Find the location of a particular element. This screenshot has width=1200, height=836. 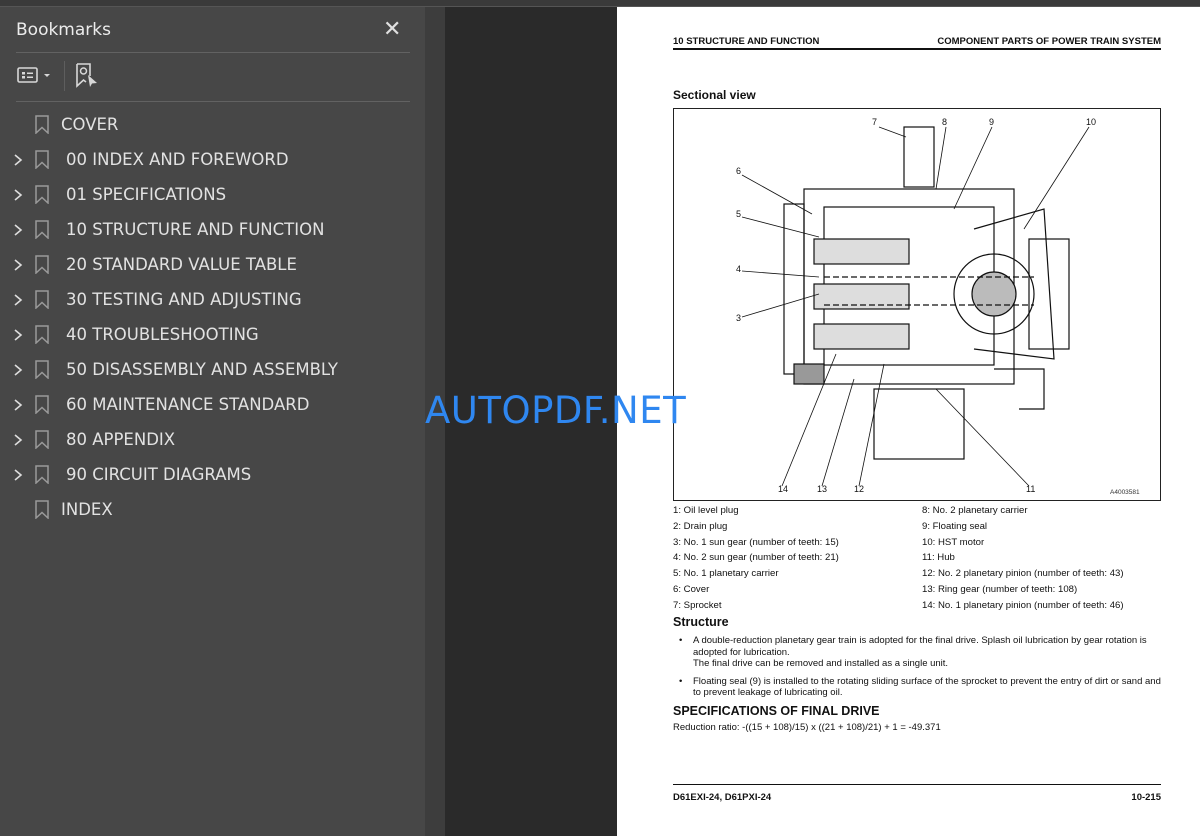

bookmark-item: 00 INDEX AND FOREWORD is located at coordinates (212, 159).